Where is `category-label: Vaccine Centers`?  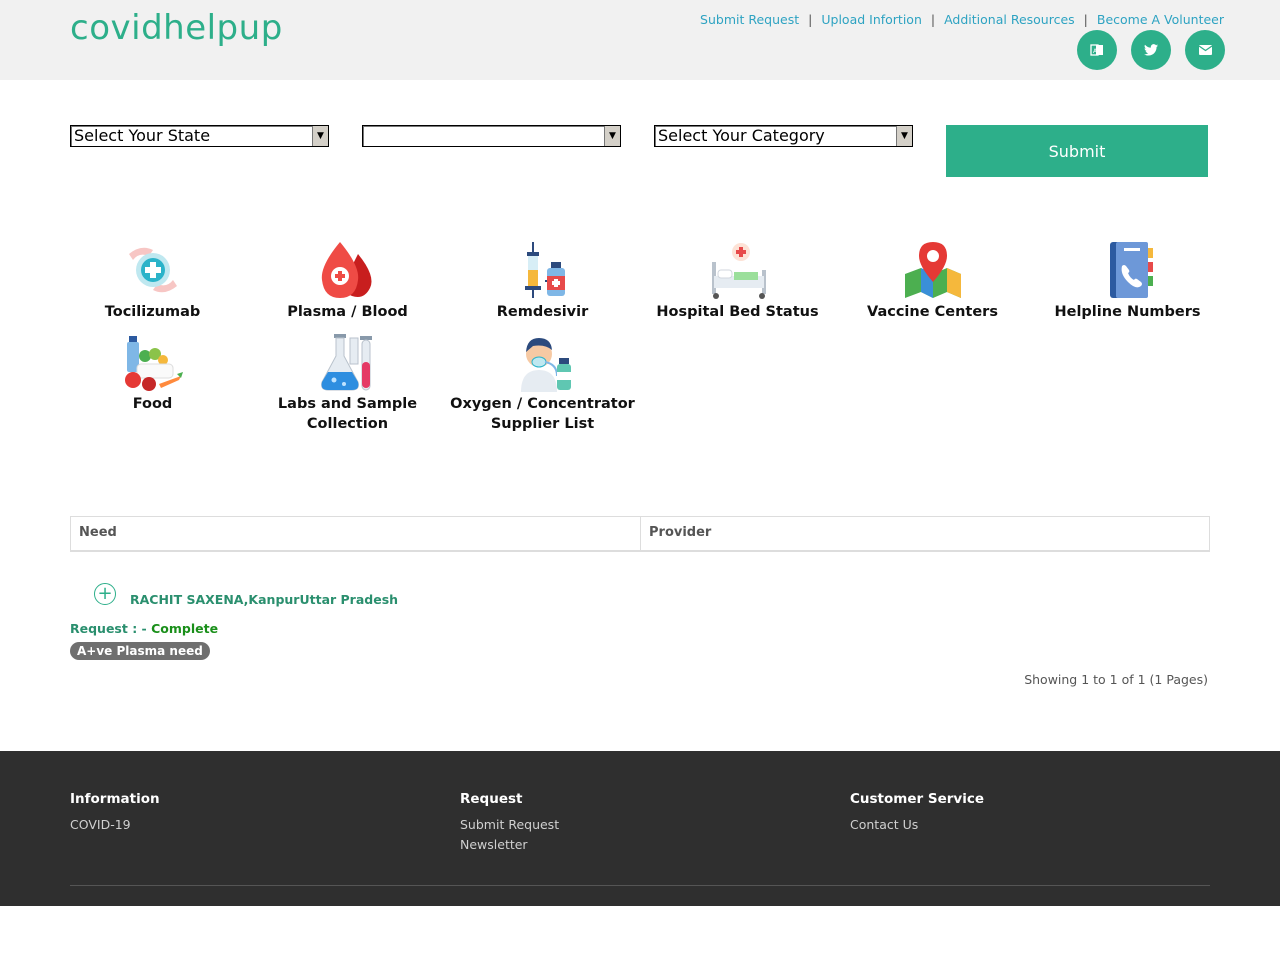 category-label: Vaccine Centers is located at coordinates (932, 312).